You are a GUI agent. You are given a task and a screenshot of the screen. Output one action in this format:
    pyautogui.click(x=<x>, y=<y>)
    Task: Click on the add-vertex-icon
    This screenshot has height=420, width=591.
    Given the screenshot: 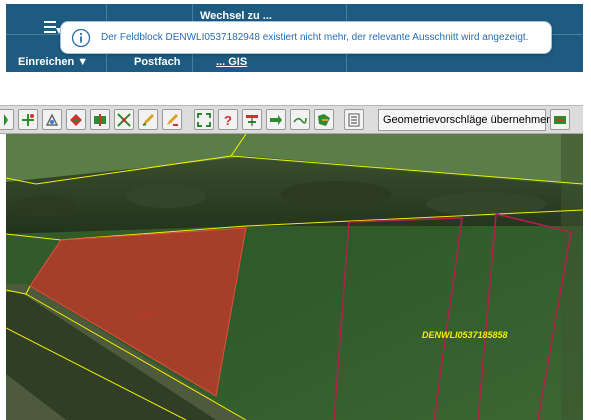 What is the action you would take?
    pyautogui.click(x=28, y=119)
    